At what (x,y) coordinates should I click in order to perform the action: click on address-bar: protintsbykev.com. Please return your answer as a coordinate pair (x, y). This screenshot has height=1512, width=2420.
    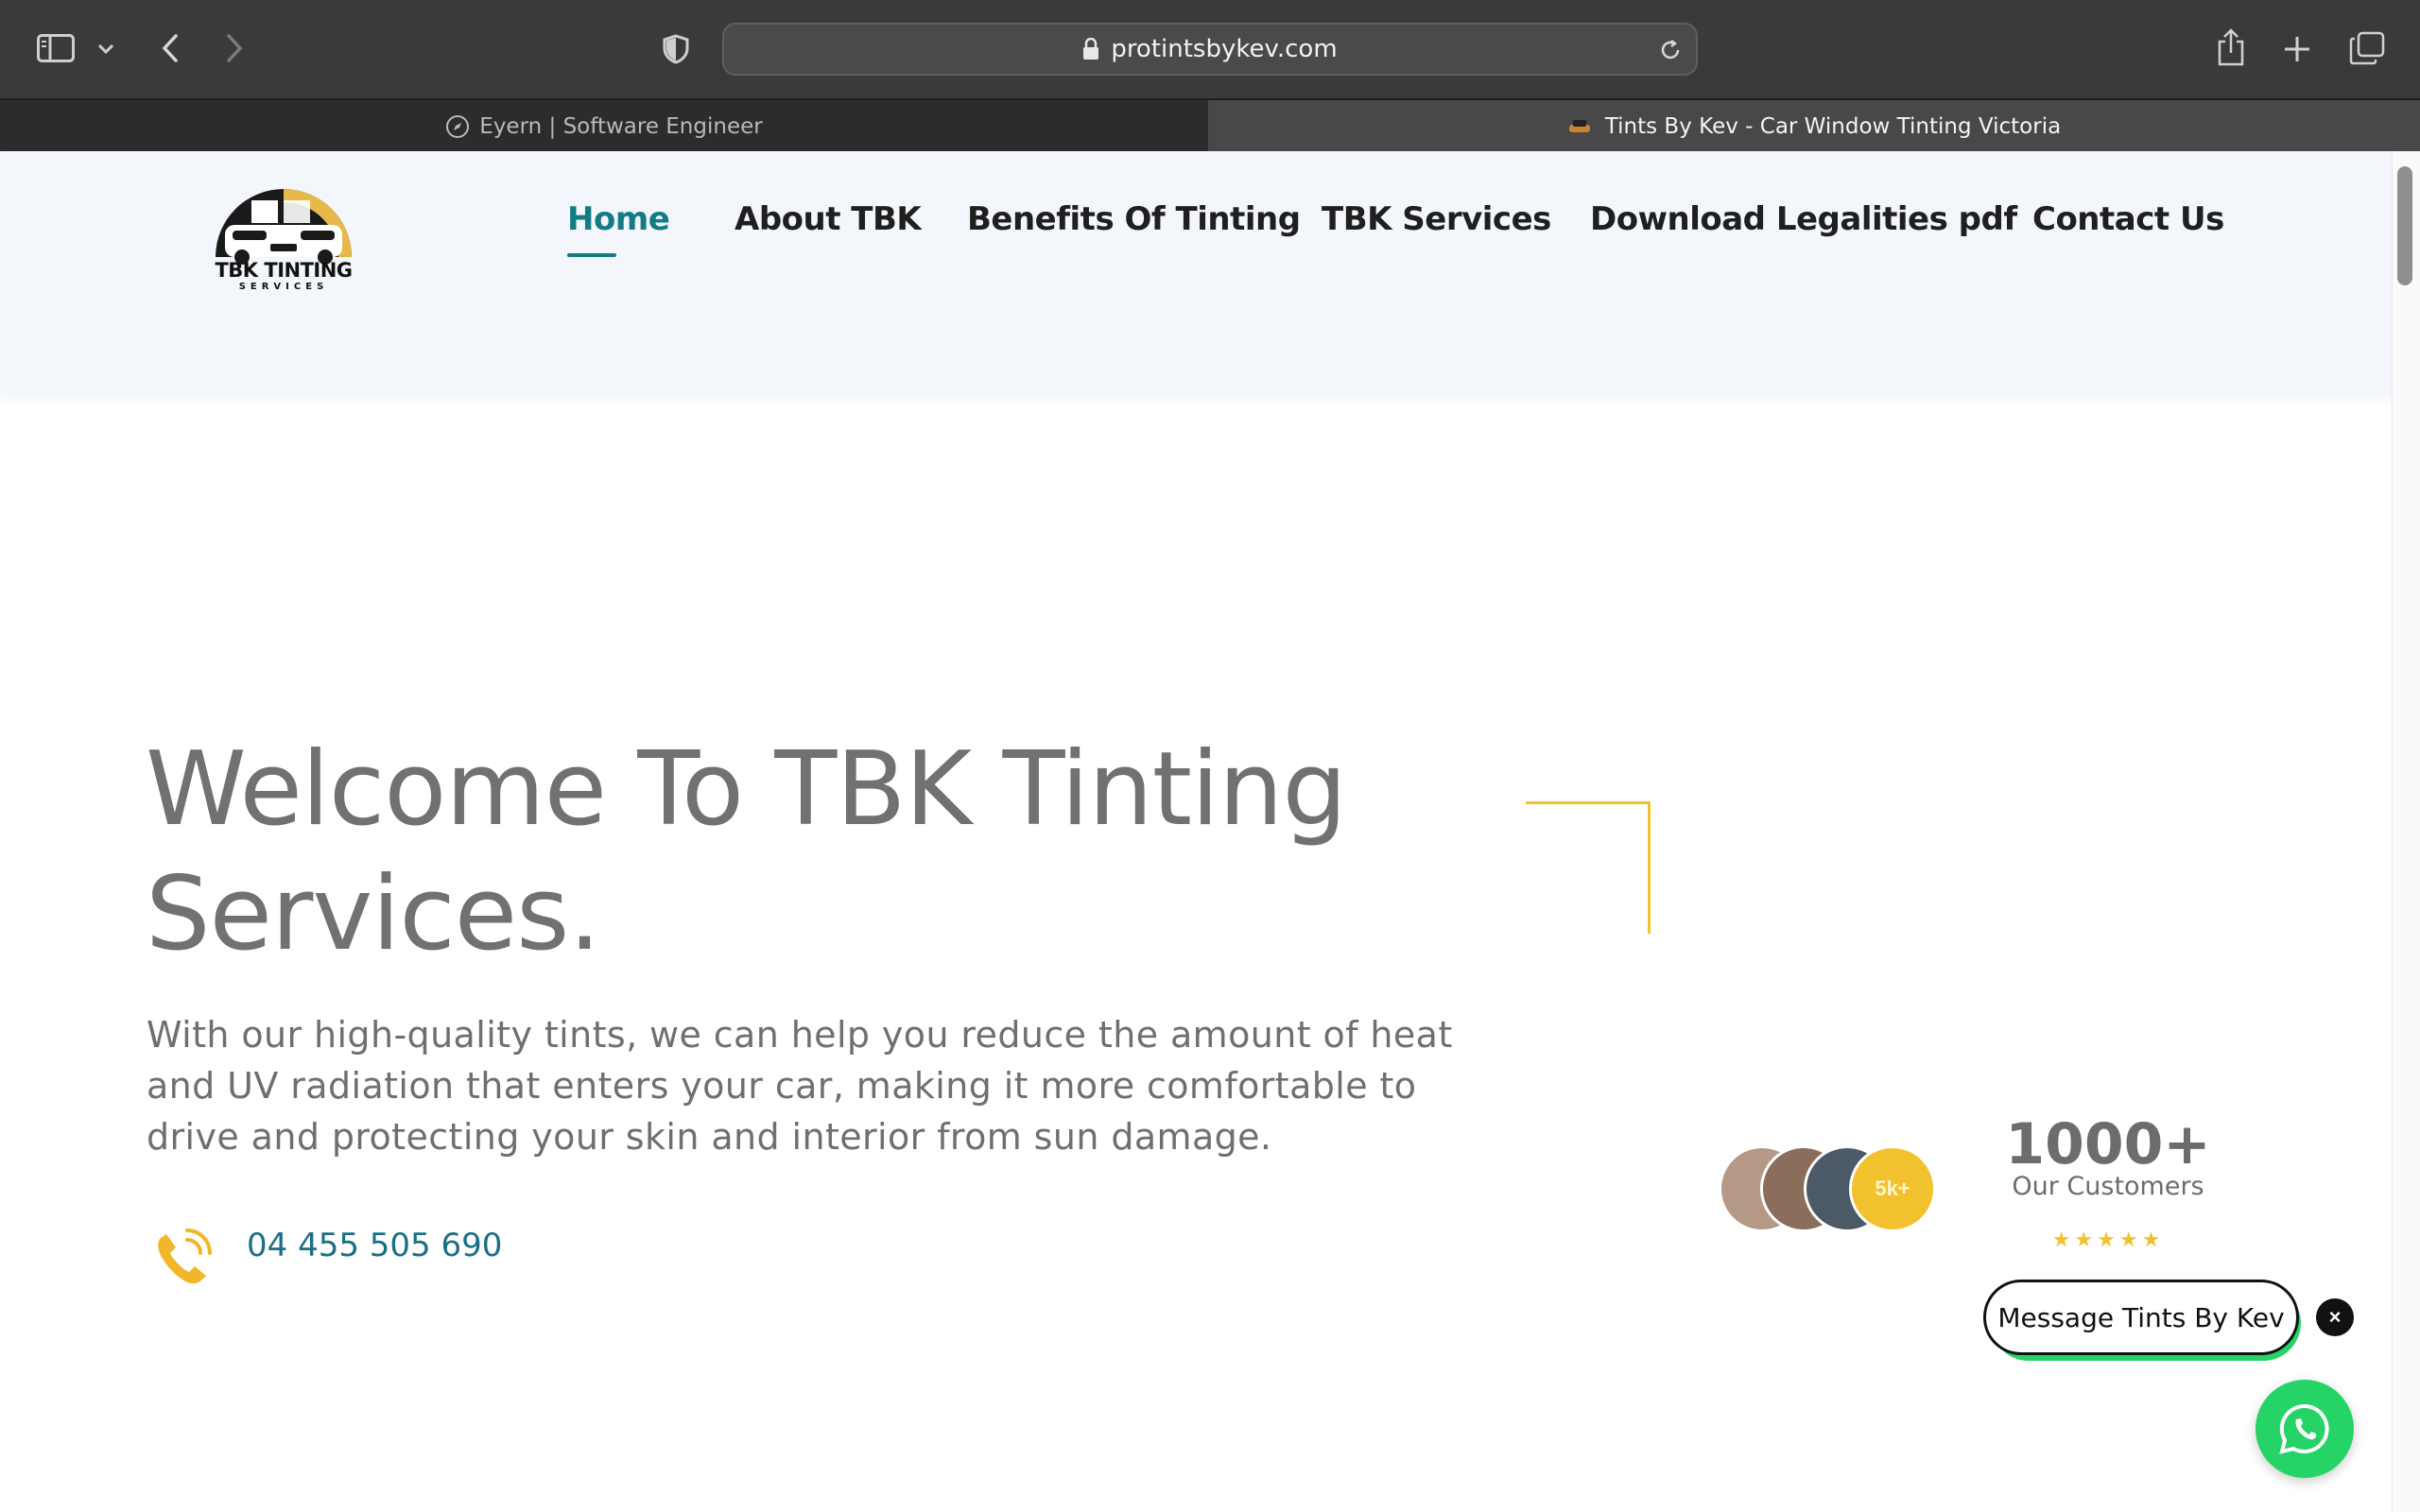
    Looking at the image, I should click on (1210, 49).